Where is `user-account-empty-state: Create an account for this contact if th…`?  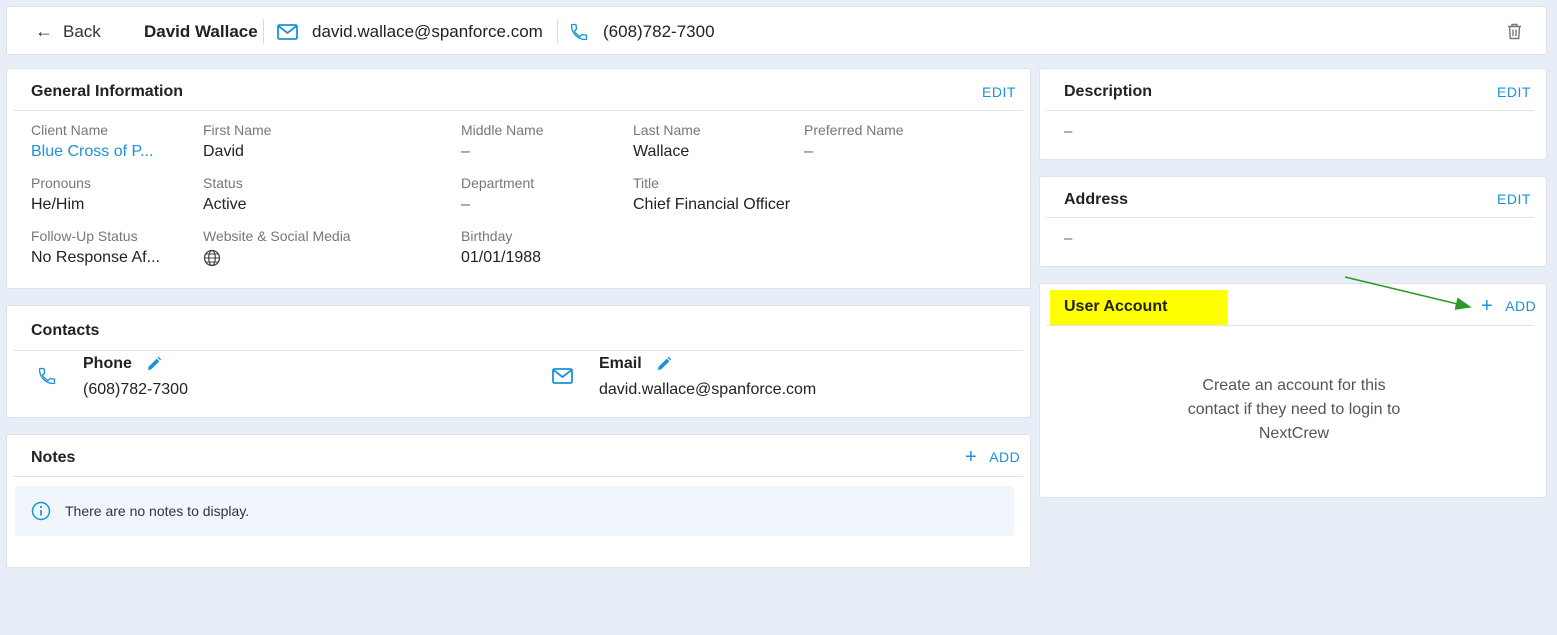
user-account-empty-state: Create an account for this contact if th… is located at coordinates (1294, 409).